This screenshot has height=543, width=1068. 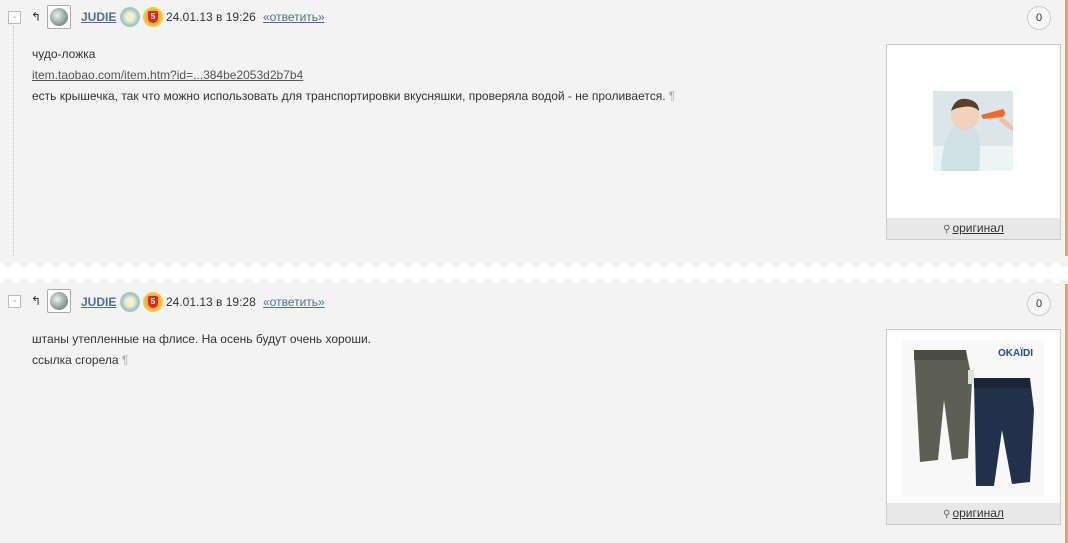 I want to click on thread-line, so click(x=13, y=144).